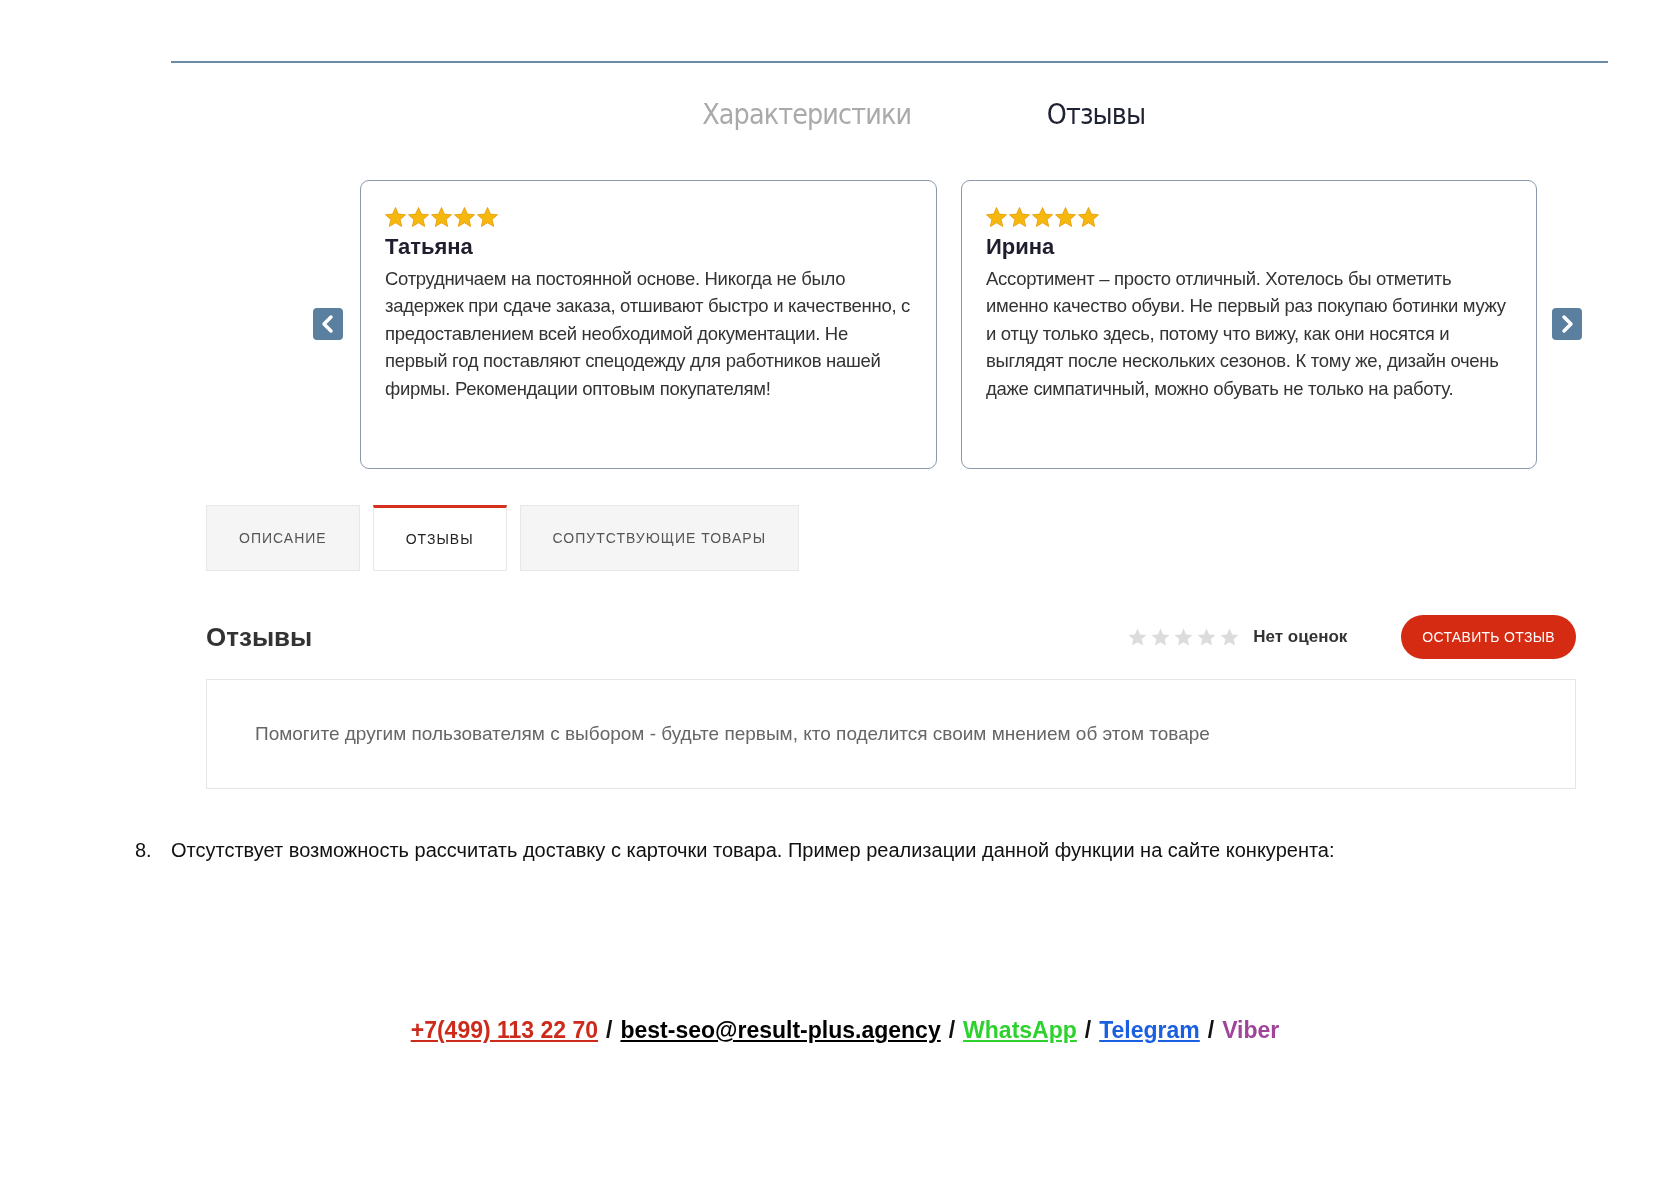 The height and width of the screenshot is (1188, 1680). Describe the element at coordinates (648, 333) in the screenshot. I see `review-text: Сотрудничаем на постоянной основе. Никогда не было задержек при сдаче заказа, отшивают быстро и качественно, с предоставлением всей необходимой документации. Не первый год поставляют спецодежду для работников нашей фирмы. Рекомендации оптовым покупателям!` at that location.